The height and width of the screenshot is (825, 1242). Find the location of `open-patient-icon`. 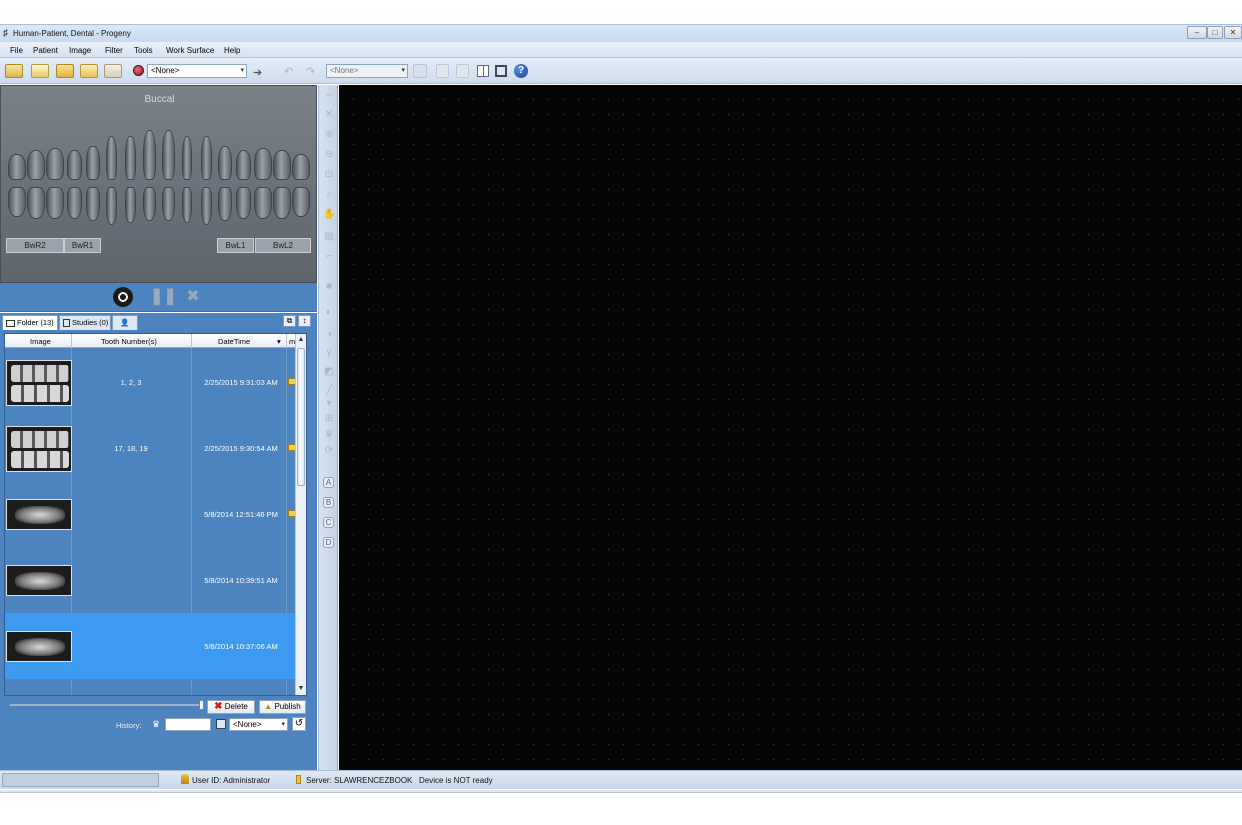

open-patient-icon is located at coordinates (14, 71).